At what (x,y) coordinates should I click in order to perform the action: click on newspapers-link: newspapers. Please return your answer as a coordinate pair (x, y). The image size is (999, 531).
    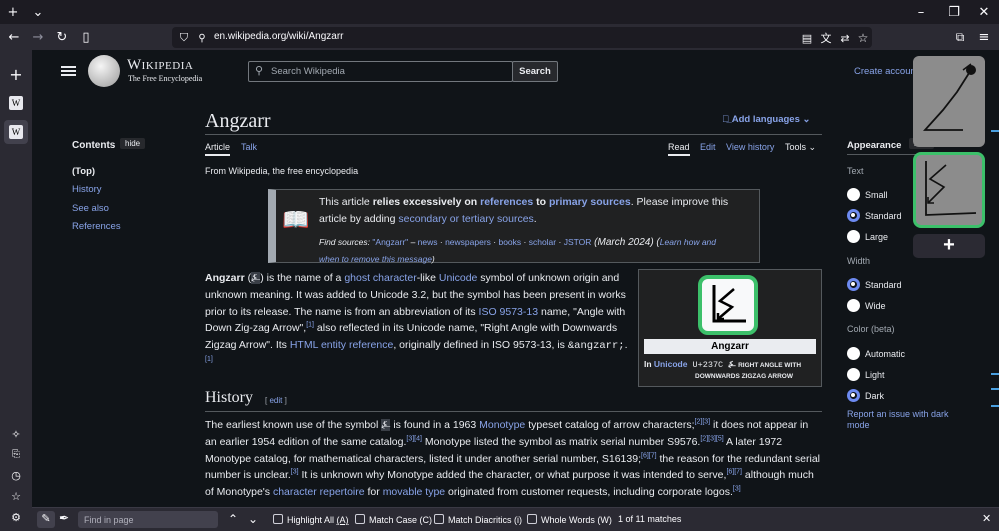
    Looking at the image, I should click on (468, 242).